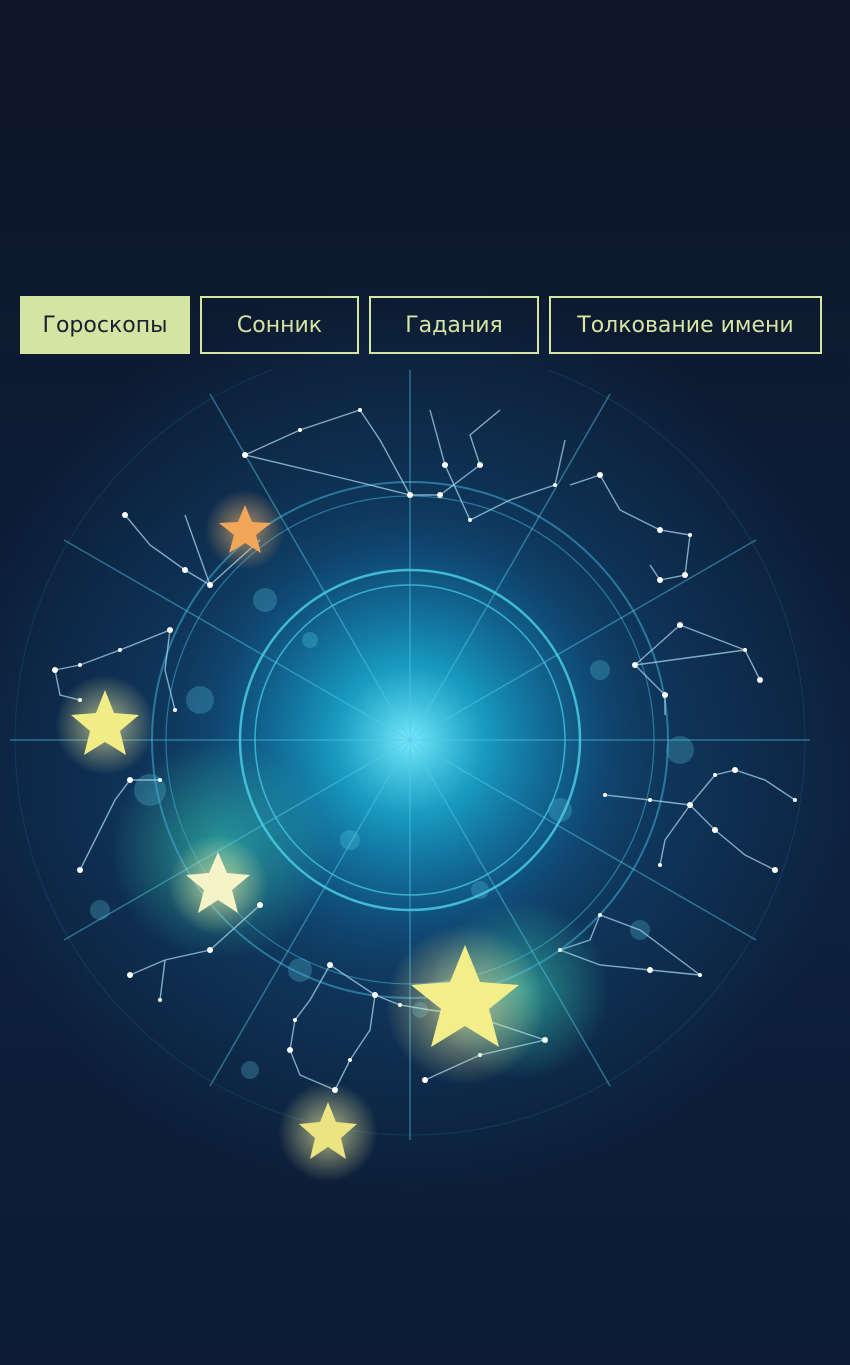 The width and height of the screenshot is (850, 1365). Describe the element at coordinates (454, 325) in the screenshot. I see `tab-fortune-telling: Гадания` at that location.